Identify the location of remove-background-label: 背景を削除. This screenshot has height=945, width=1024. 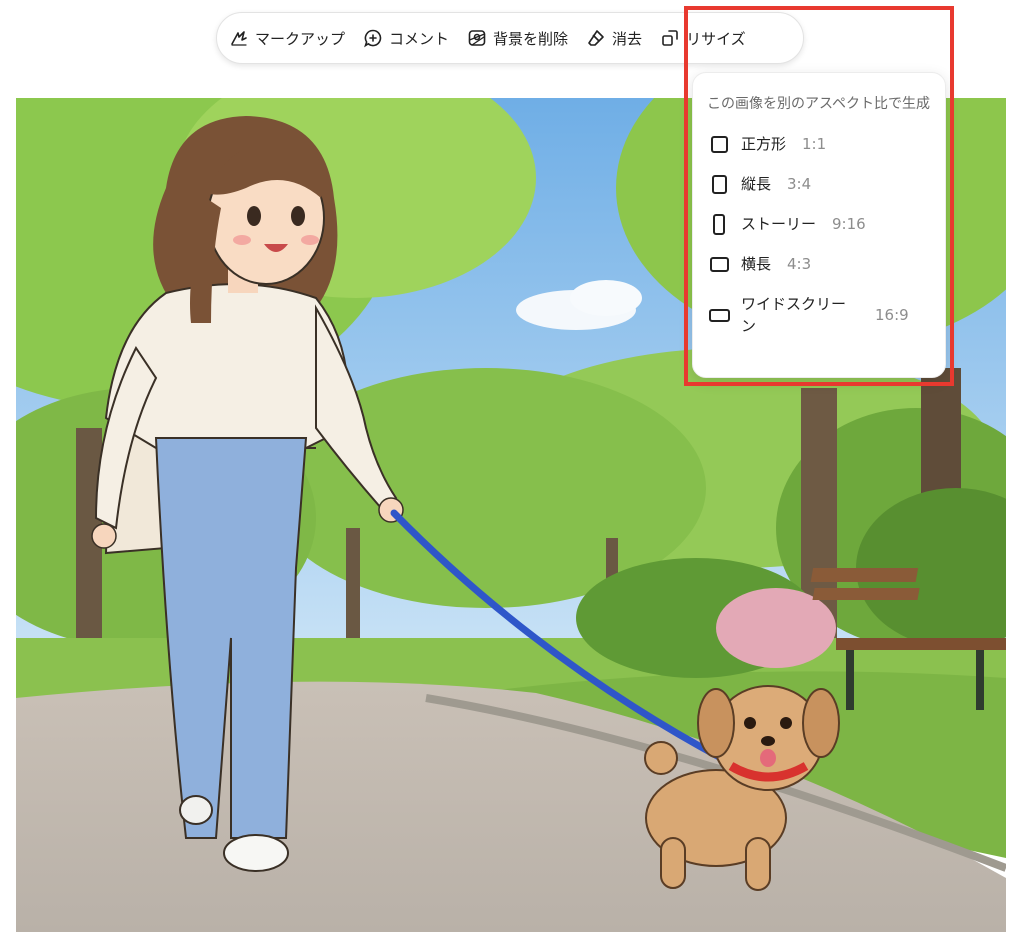
(531, 38).